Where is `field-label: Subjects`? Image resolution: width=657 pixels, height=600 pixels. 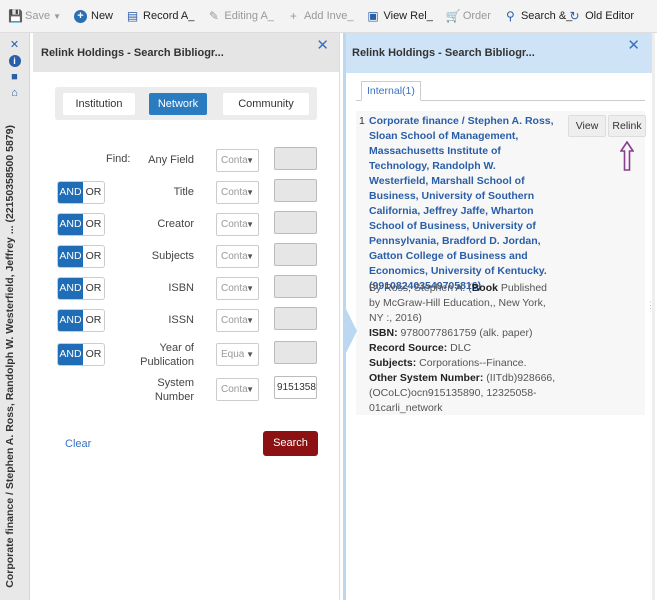 field-label: Subjects is located at coordinates (172, 256).